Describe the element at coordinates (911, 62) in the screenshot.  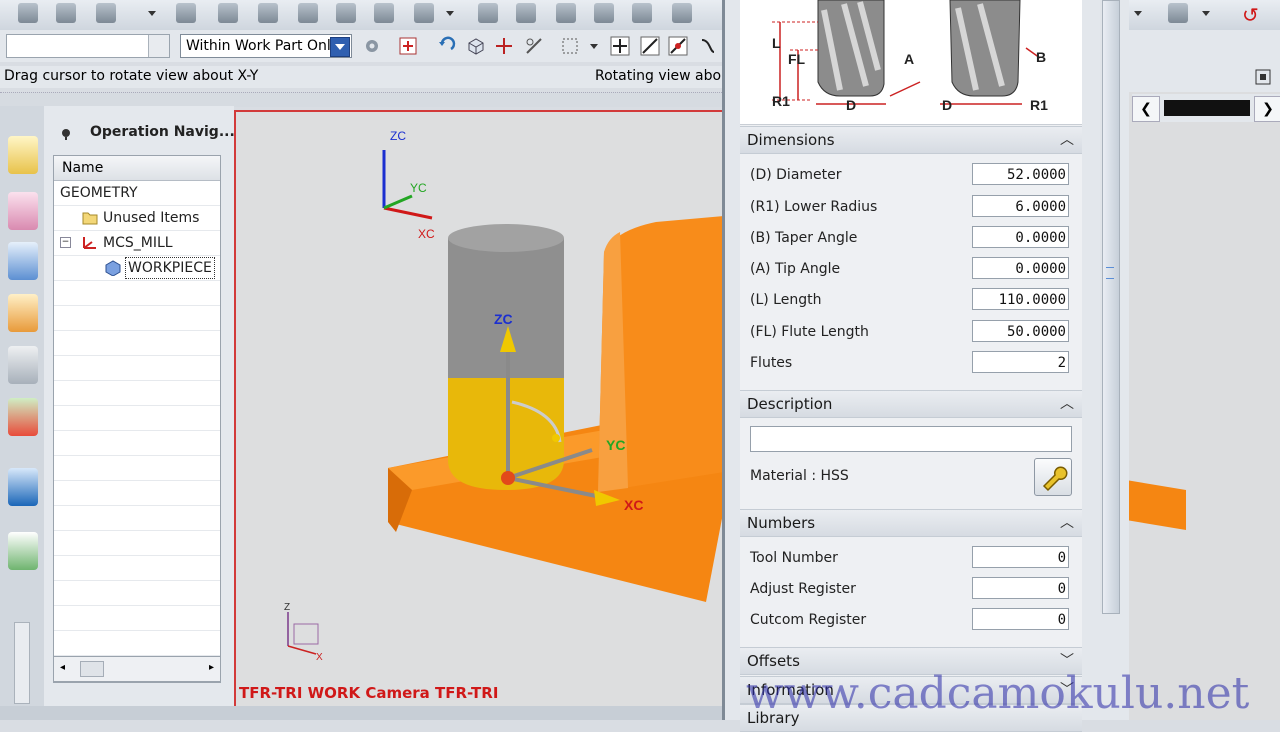
I see `tool-diagram: L FL R1 D A B D R1` at that location.